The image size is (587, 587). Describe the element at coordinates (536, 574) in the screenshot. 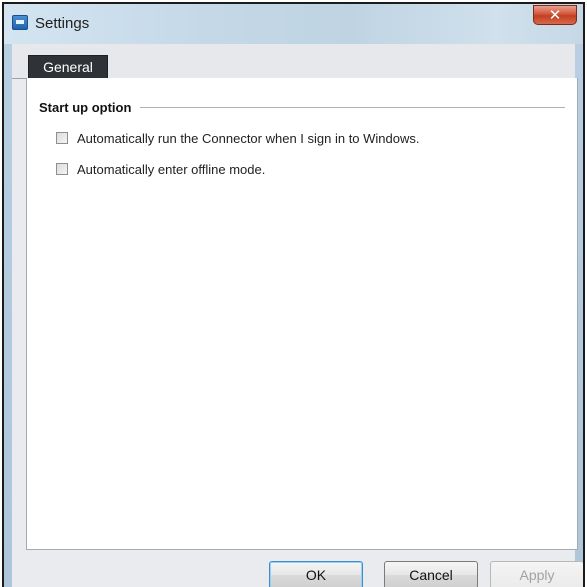

I see `apply-button: Apply` at that location.